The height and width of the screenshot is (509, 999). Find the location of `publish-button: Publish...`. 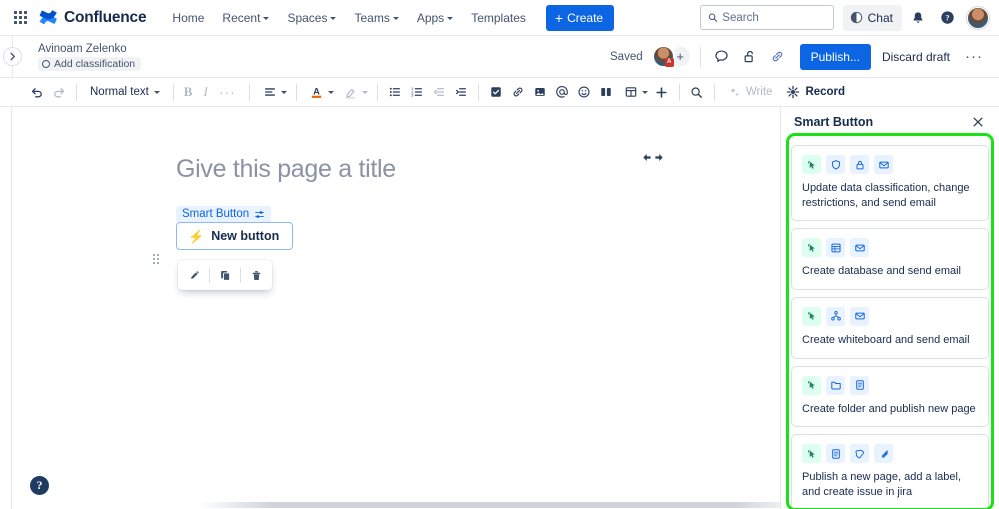

publish-button: Publish... is located at coordinates (835, 56).